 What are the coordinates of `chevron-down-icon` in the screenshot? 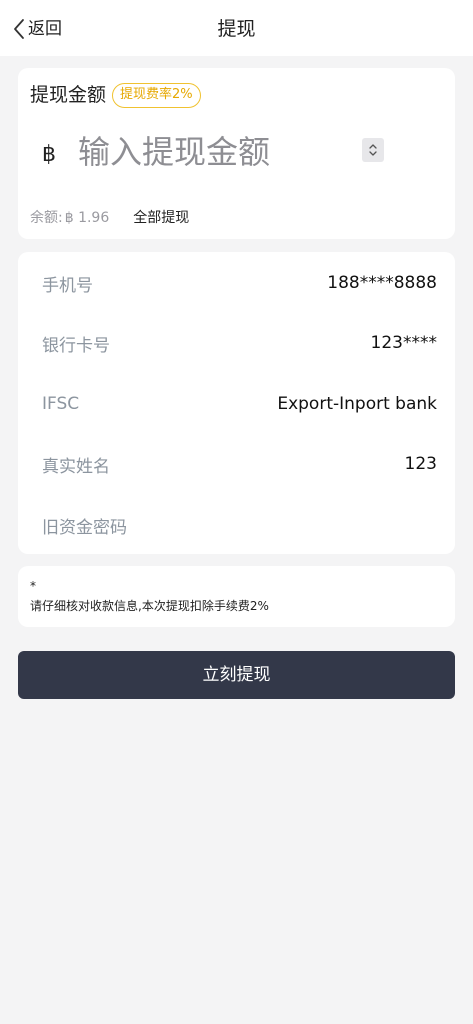 It's located at (373, 153).